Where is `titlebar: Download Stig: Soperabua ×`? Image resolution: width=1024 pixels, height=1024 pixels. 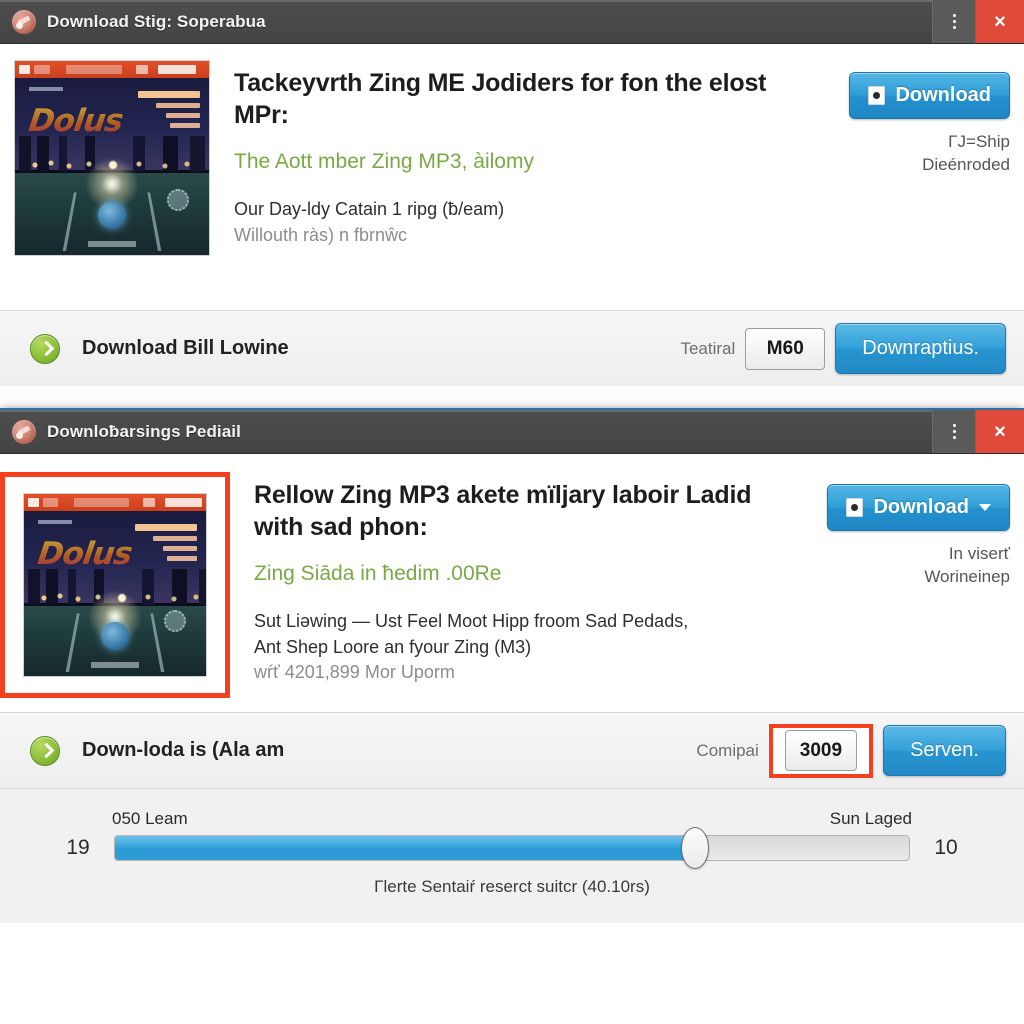
titlebar: Download Stig: Soperabua × is located at coordinates (512, 22).